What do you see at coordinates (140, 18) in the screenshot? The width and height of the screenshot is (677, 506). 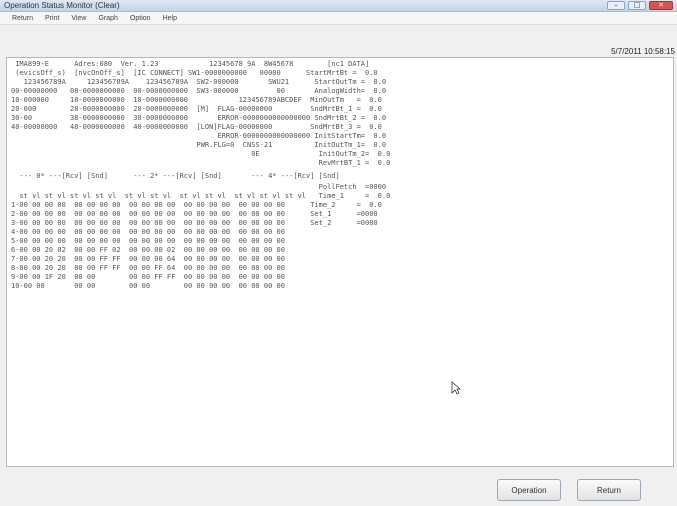 I see `menu-option: Option` at bounding box center [140, 18].